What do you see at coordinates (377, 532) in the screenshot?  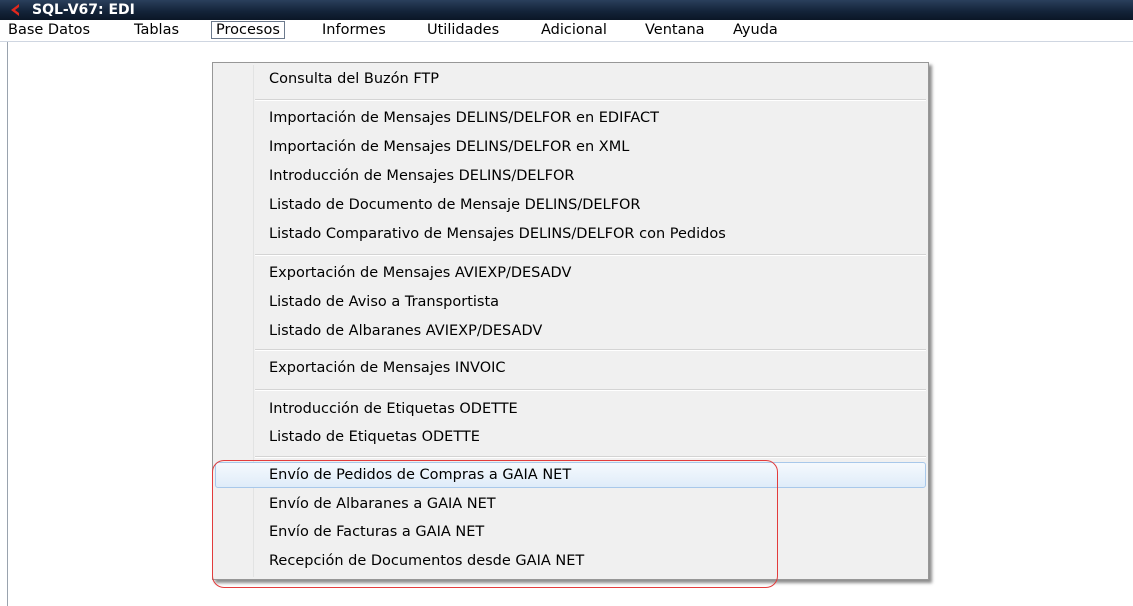 I see `menu-item-label: Envío de Facturas a GAIA NET` at bounding box center [377, 532].